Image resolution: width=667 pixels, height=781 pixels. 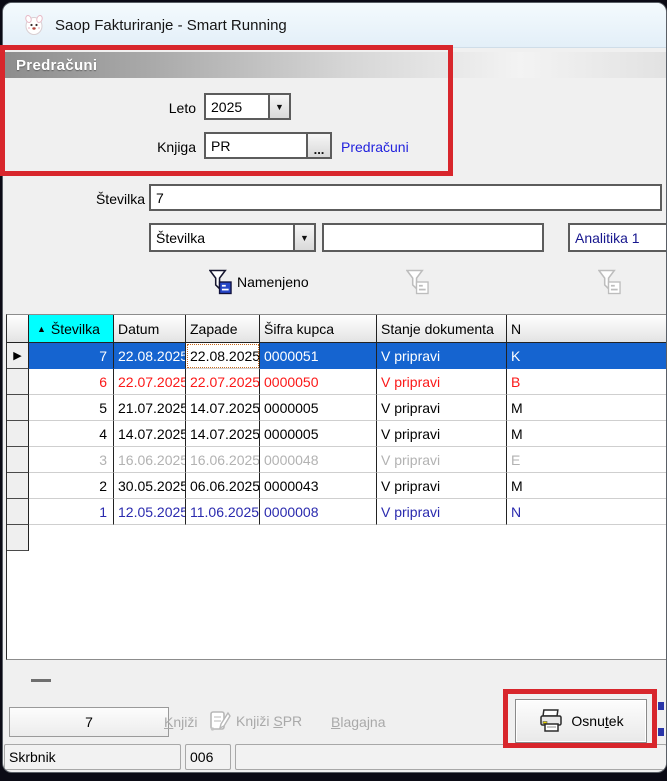 I want to click on cell-n: B, so click(x=586, y=382).